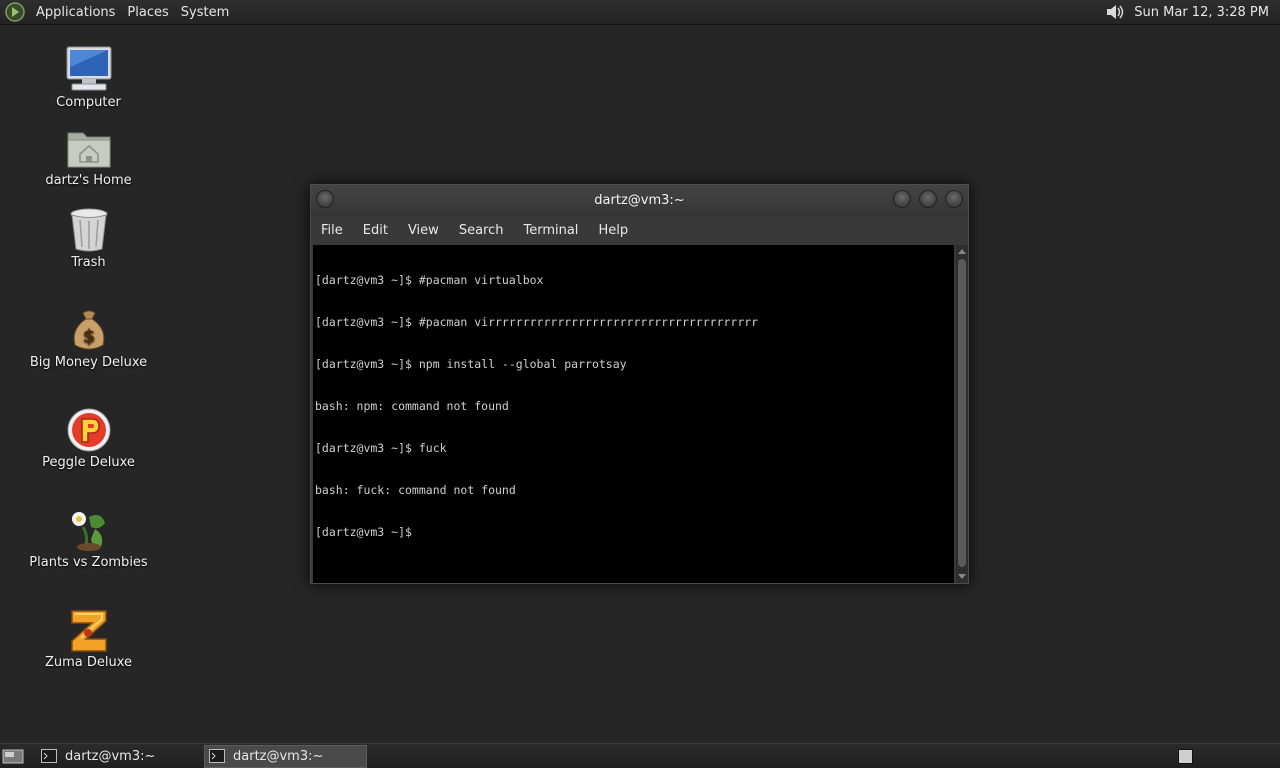  I want to click on plants-vs-zombies-icon, so click(88, 531).